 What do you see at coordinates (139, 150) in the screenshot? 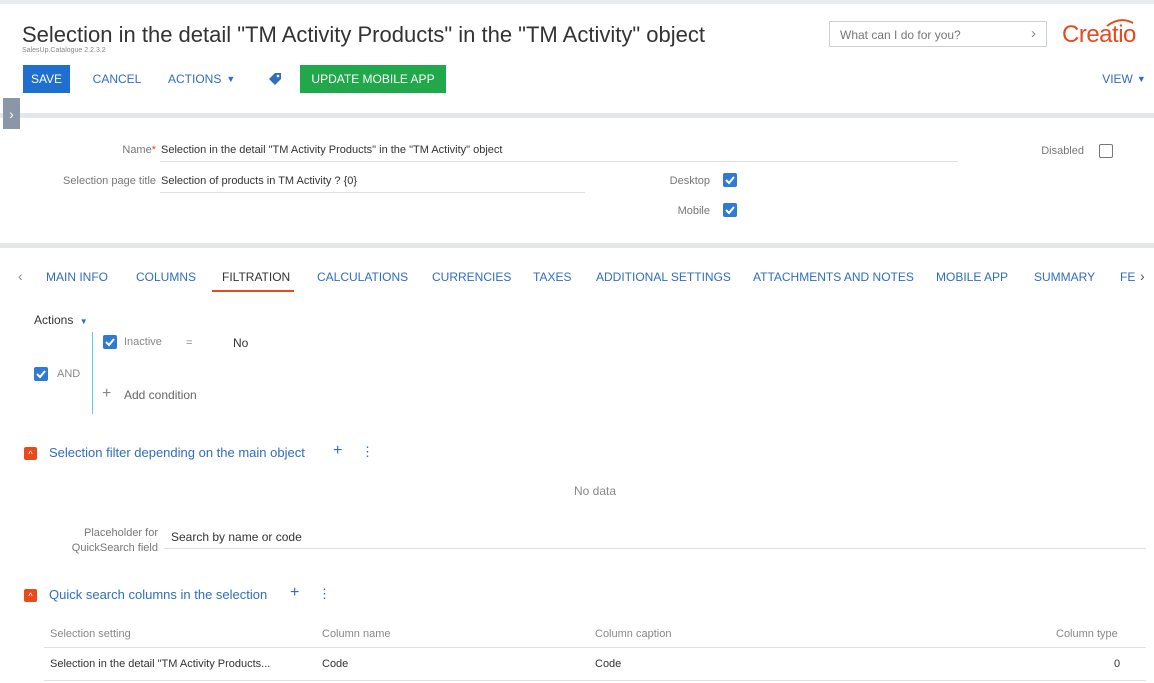
I see `name-label: Name*` at bounding box center [139, 150].